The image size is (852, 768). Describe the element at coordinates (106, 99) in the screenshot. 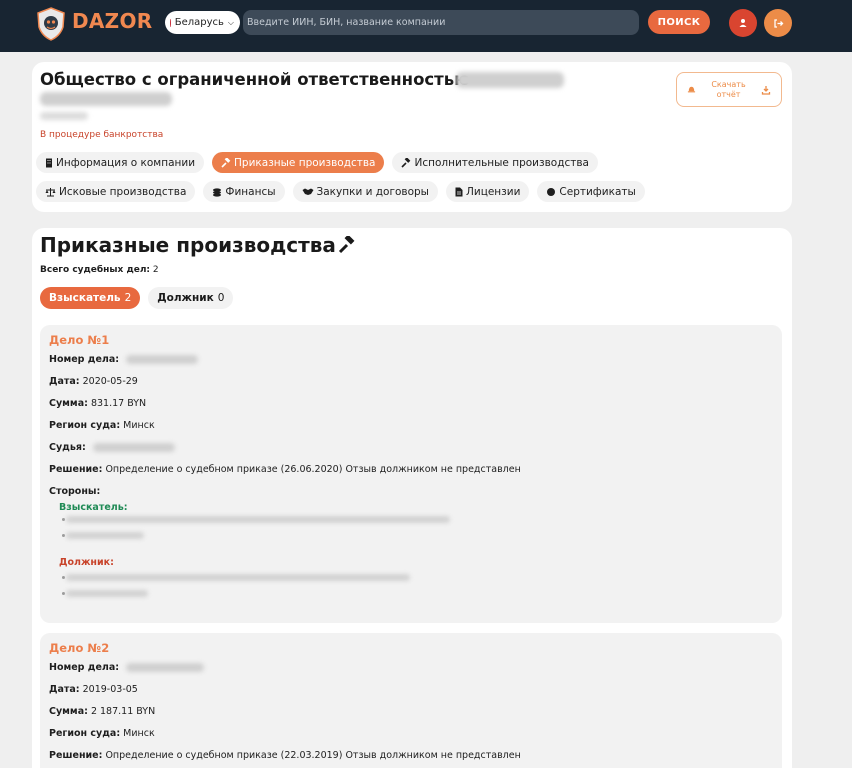

I see `redacted-company-name-line2` at that location.